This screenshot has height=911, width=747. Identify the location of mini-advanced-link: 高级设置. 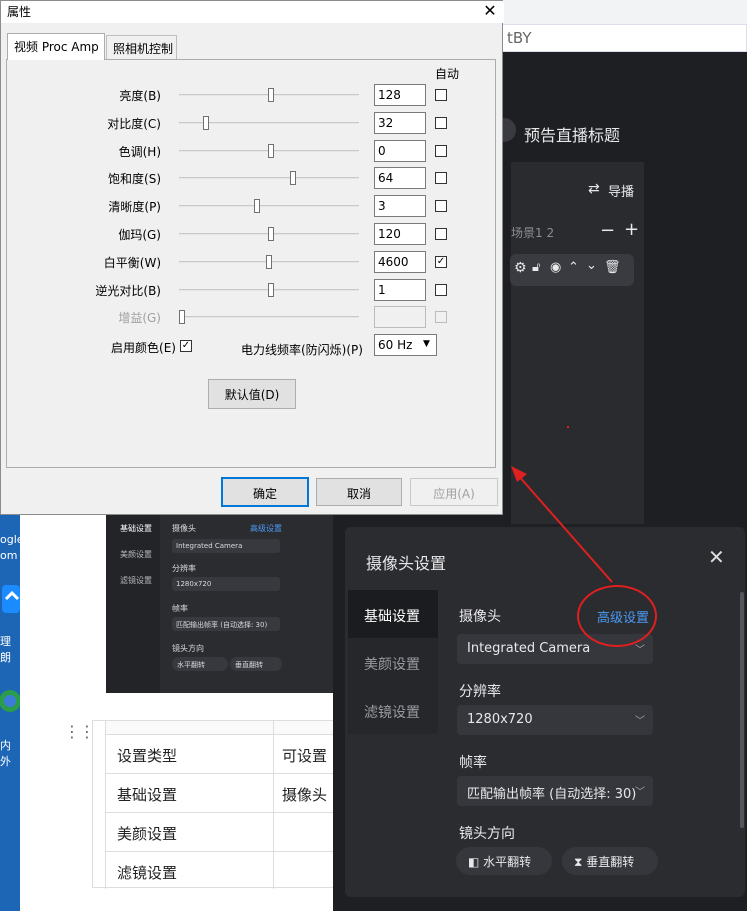
(266, 528).